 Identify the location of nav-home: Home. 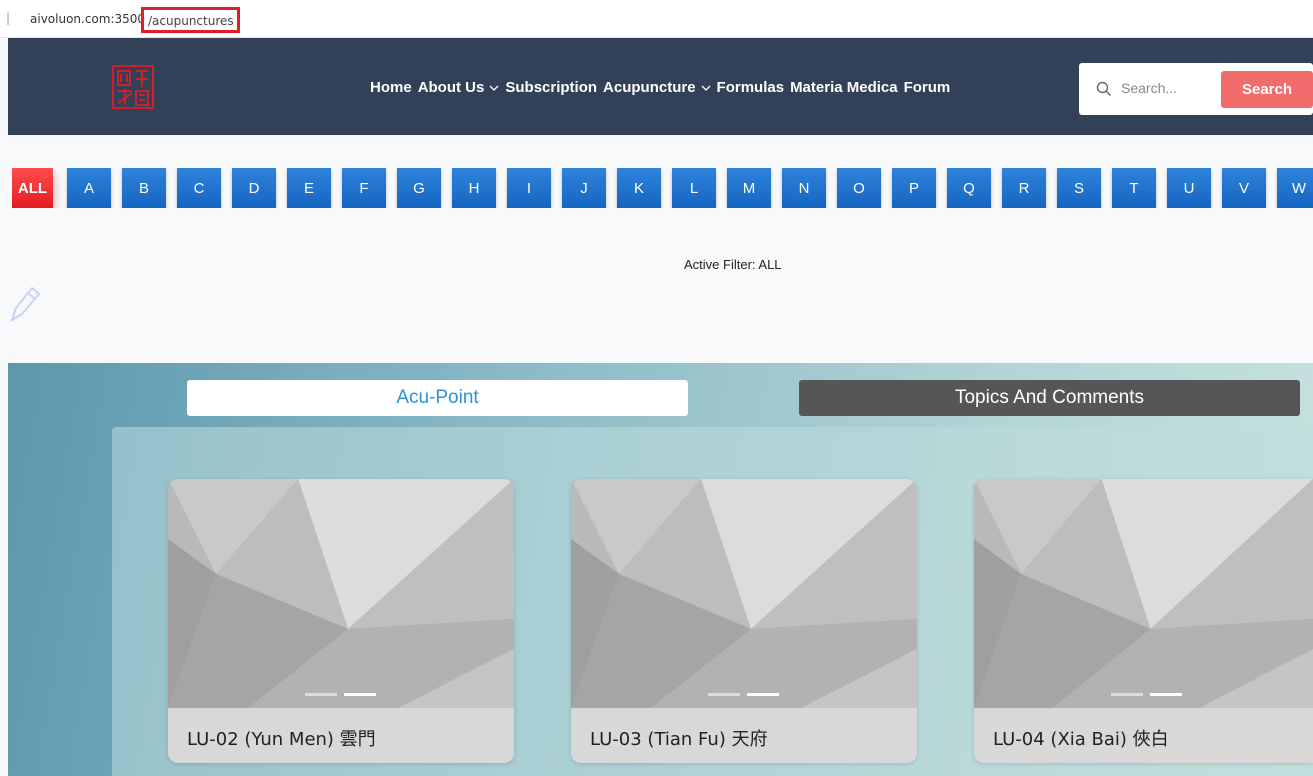
(391, 87).